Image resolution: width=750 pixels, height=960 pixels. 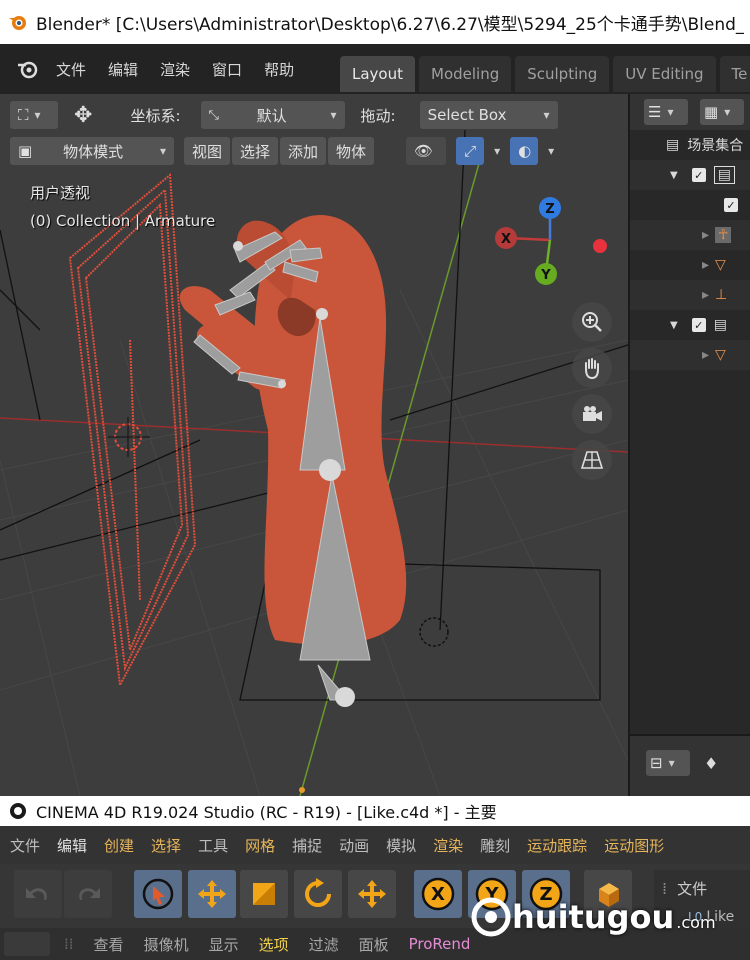 I want to click on editor-type-dropdown: ⊟ ▾, so click(x=668, y=763).